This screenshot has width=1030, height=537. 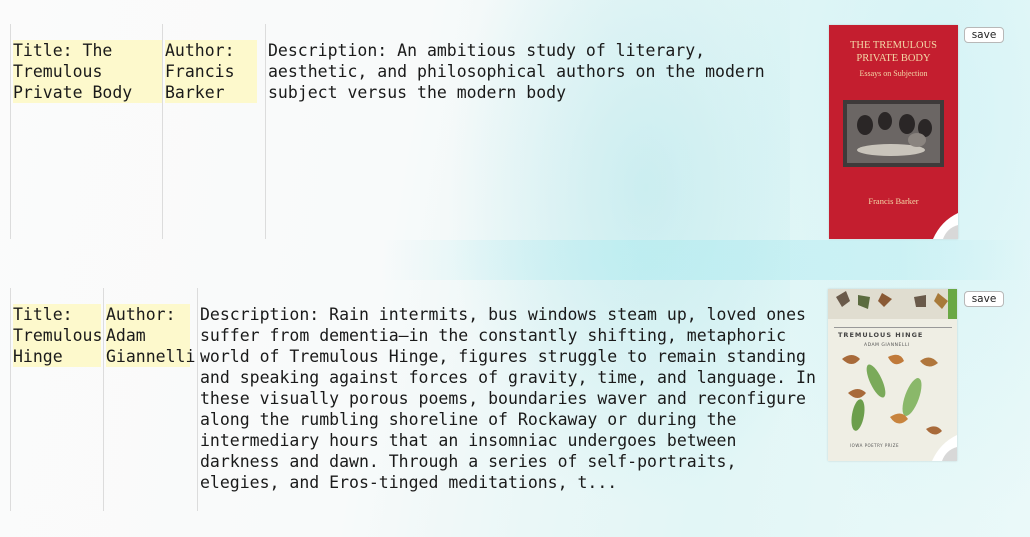 I want to click on cover-title: TREMULOUS HINGE, so click(x=880, y=335).